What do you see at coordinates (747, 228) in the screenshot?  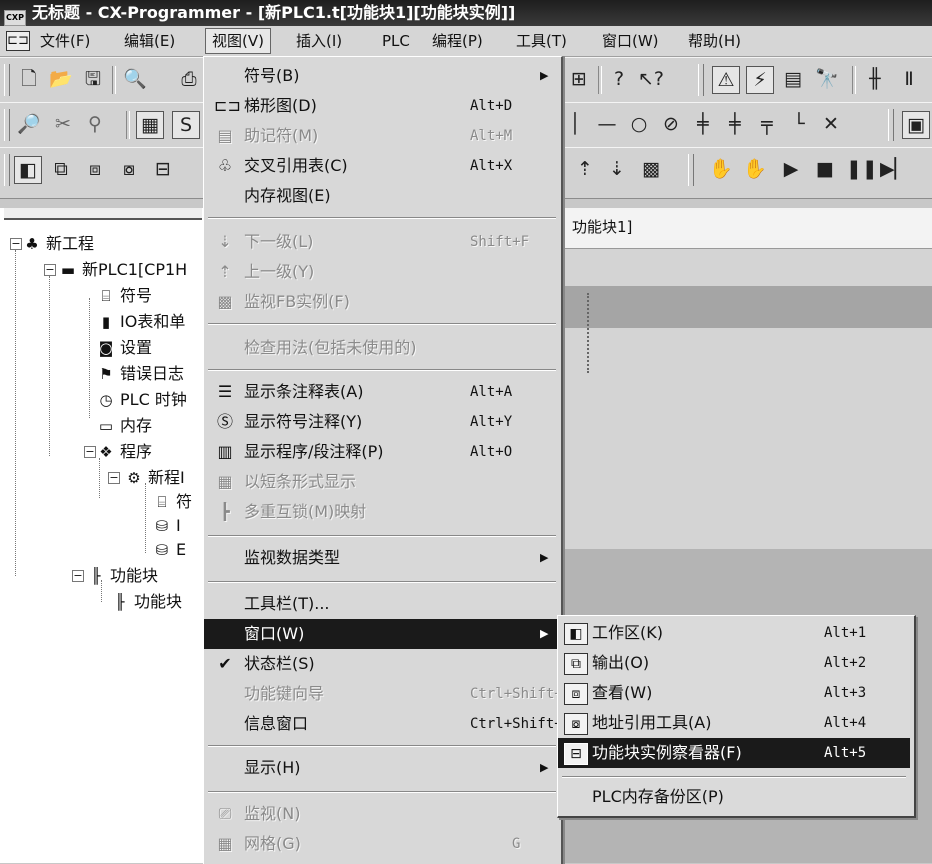 I see `editor-tab: 功能块1]` at bounding box center [747, 228].